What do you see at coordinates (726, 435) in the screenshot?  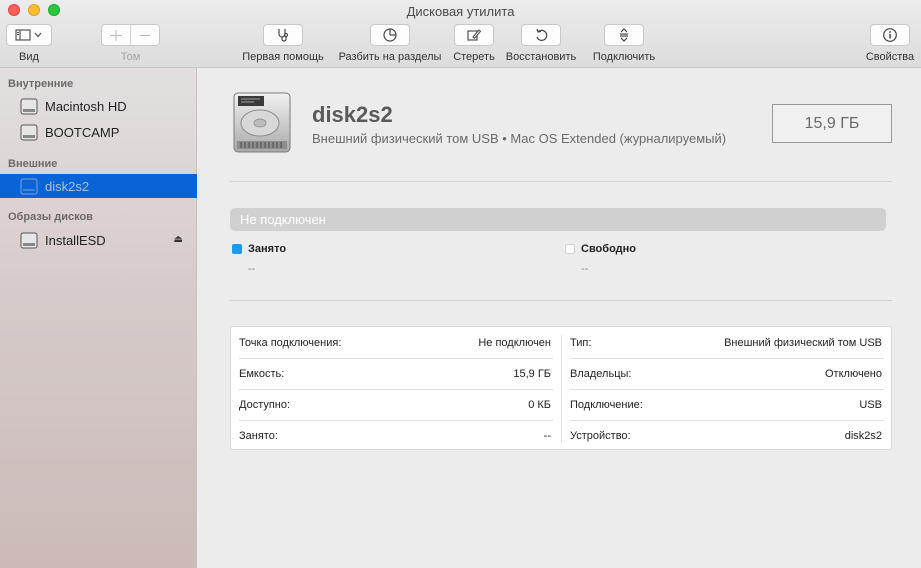 I see `info-row-device: Устройство: disk2s2` at bounding box center [726, 435].